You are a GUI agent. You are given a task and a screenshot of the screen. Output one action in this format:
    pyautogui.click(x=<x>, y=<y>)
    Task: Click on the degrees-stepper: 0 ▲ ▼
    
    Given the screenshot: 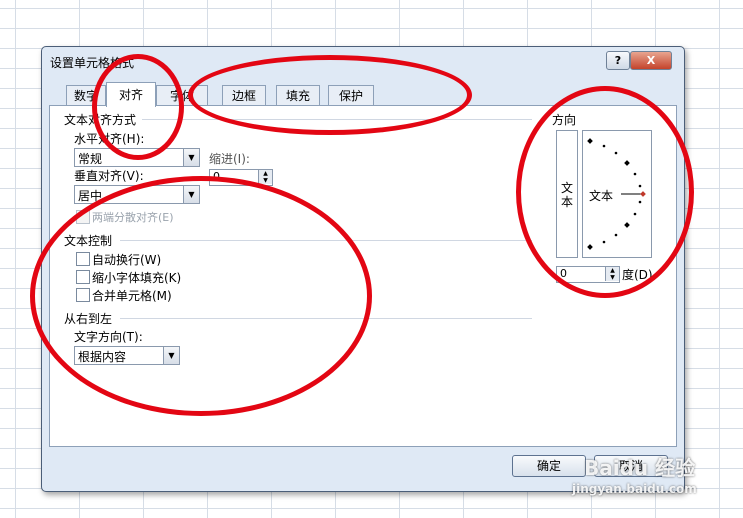 What is the action you would take?
    pyautogui.click(x=588, y=274)
    